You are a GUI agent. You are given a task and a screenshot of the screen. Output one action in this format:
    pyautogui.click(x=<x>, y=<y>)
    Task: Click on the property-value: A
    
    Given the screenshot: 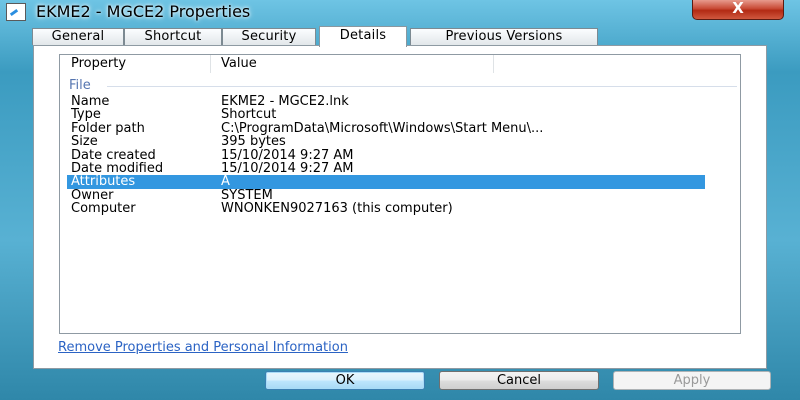 What is the action you would take?
    pyautogui.click(x=225, y=181)
    